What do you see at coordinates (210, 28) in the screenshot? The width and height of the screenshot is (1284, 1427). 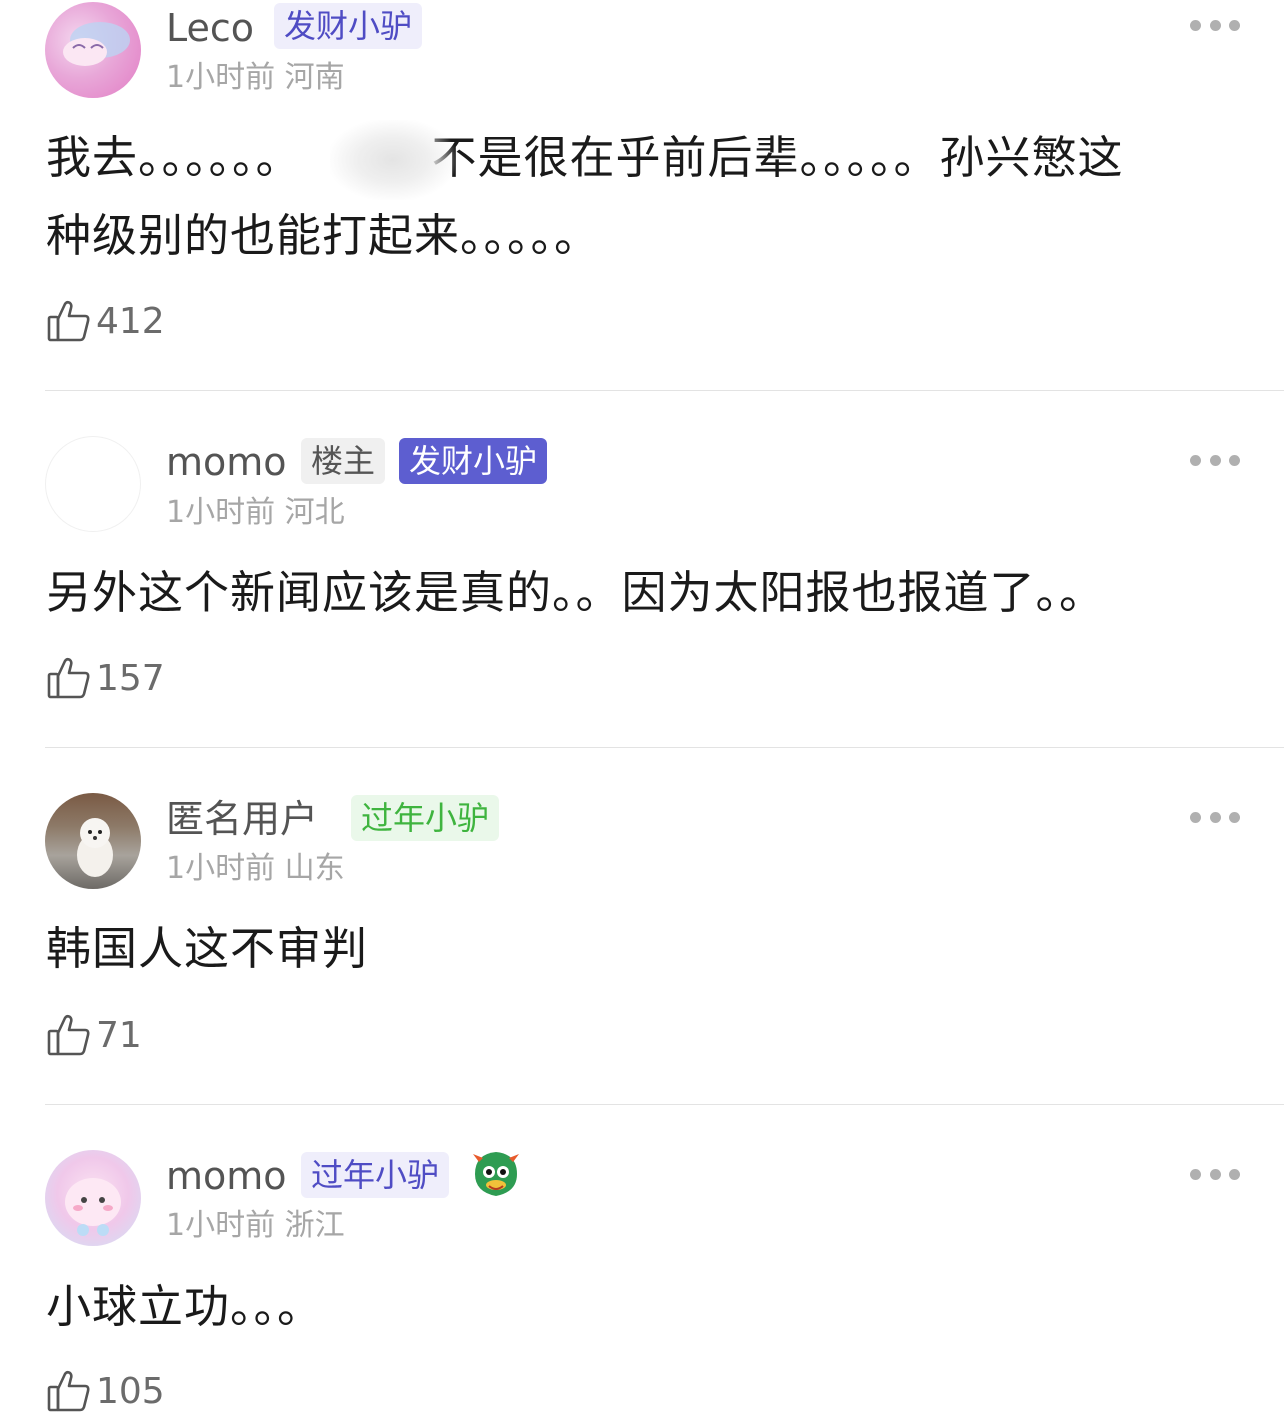 I see `username: Leco` at bounding box center [210, 28].